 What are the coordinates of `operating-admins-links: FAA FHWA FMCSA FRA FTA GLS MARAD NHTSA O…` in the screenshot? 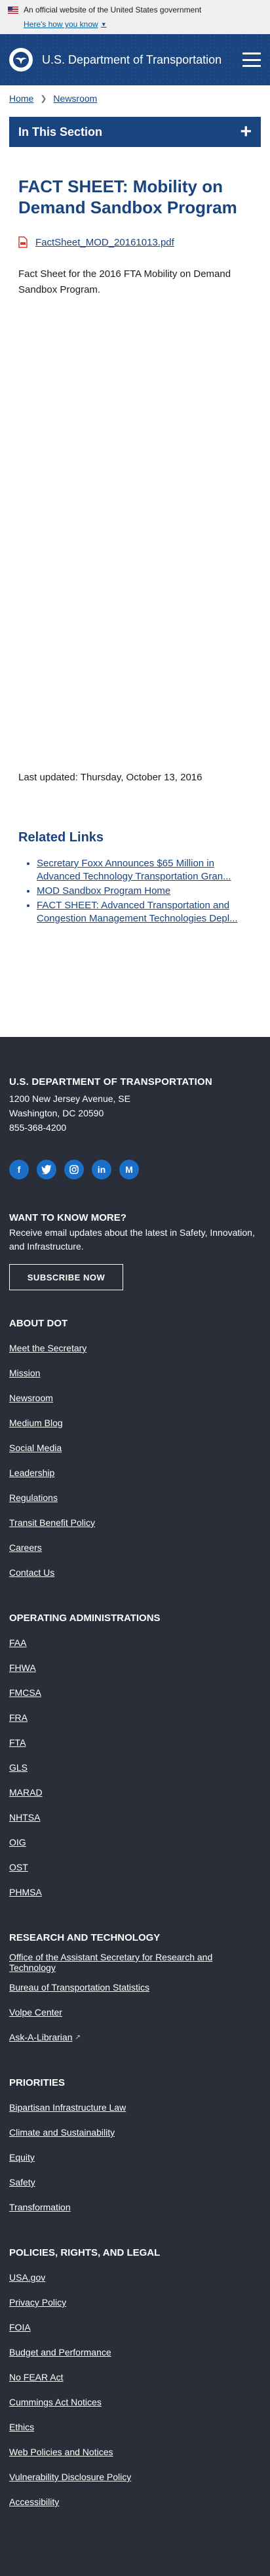 It's located at (135, 1767).